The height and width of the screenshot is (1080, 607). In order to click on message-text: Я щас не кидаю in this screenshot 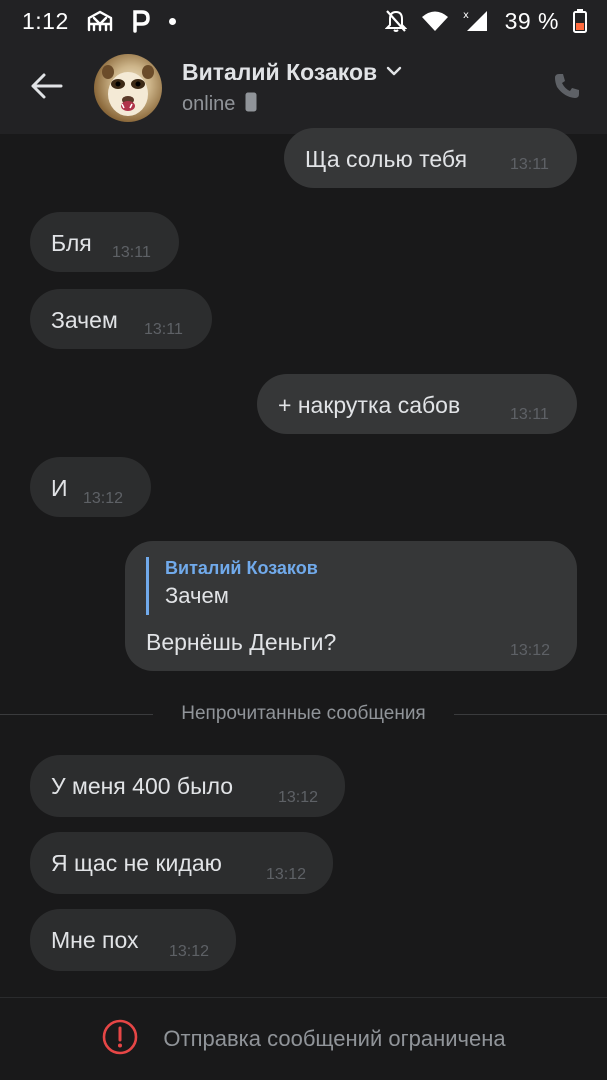, I will do `click(136, 863)`.